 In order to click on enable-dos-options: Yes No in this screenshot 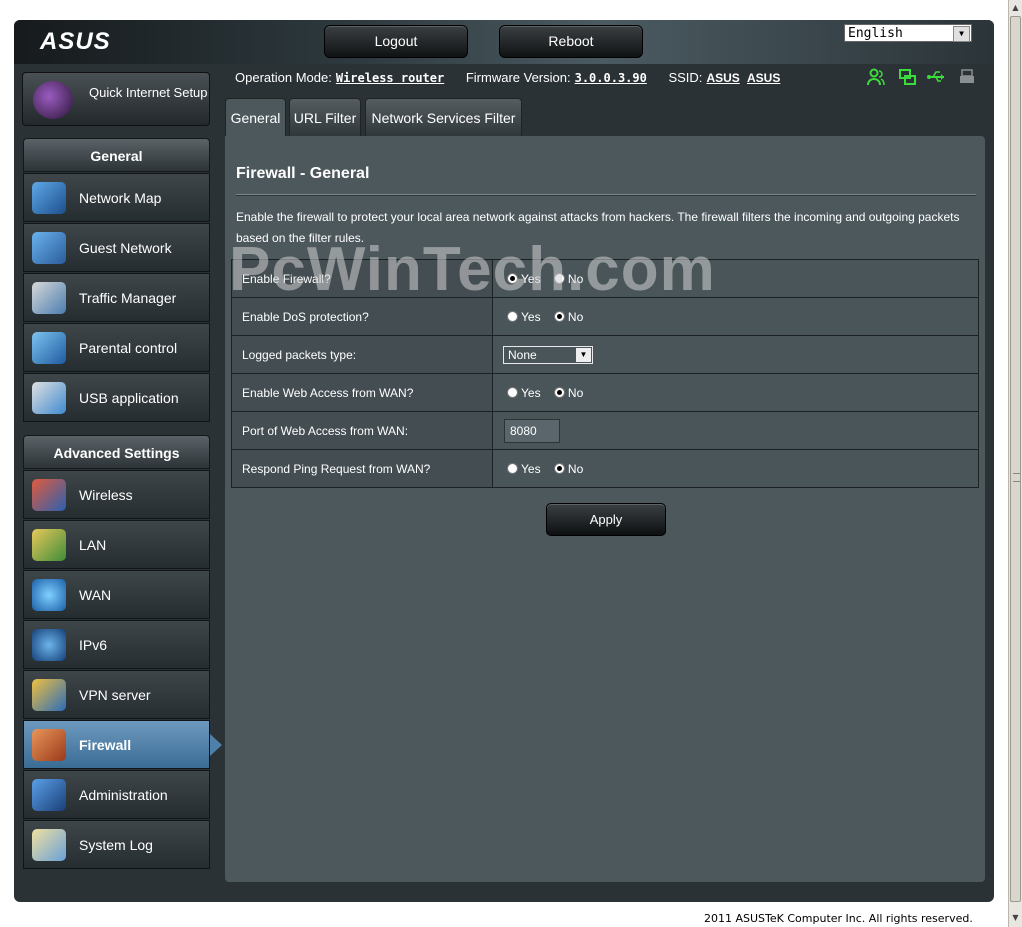, I will do `click(735, 316)`.